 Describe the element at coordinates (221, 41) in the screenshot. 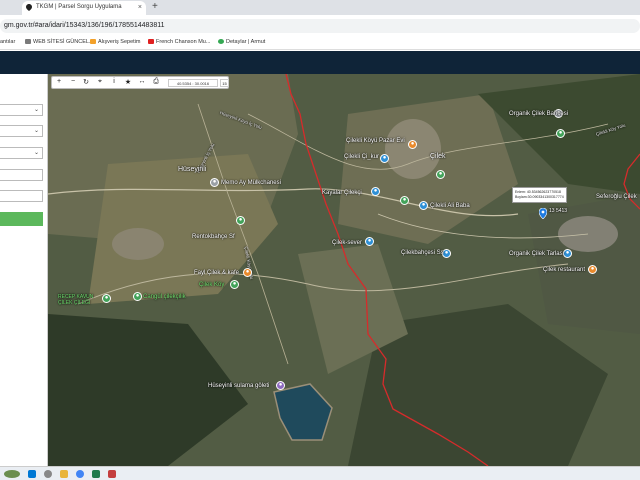

I see `armut-icon` at that location.